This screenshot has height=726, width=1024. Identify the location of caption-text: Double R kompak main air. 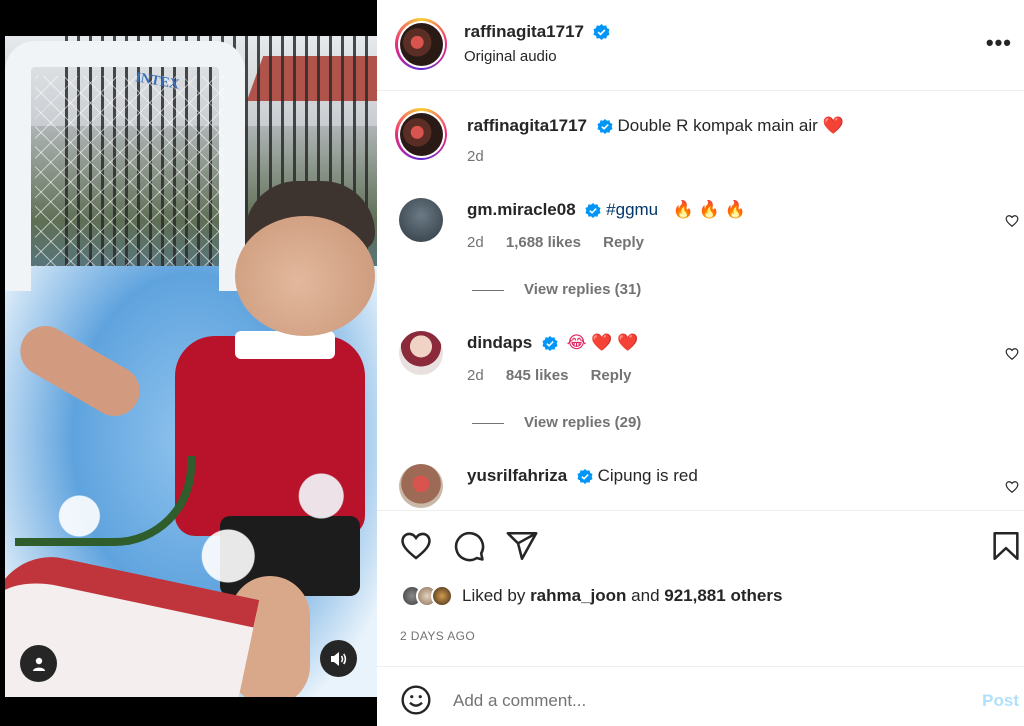
(717, 125).